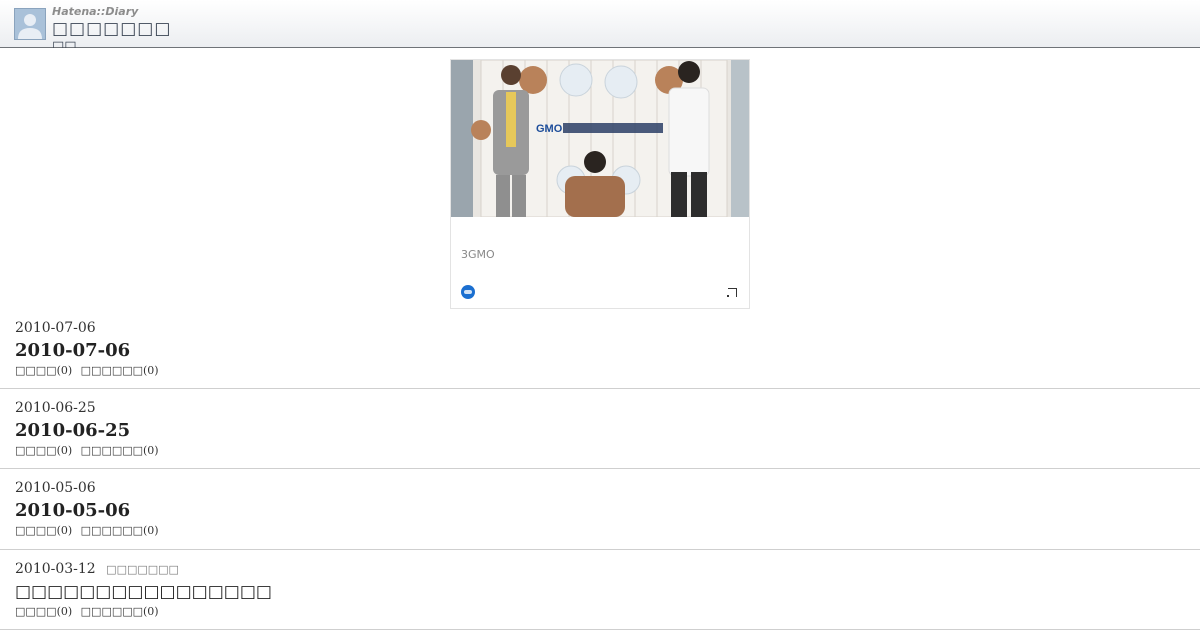 This screenshot has height=630, width=1200. I want to click on entry-category: □□□□□□□, so click(142, 569).